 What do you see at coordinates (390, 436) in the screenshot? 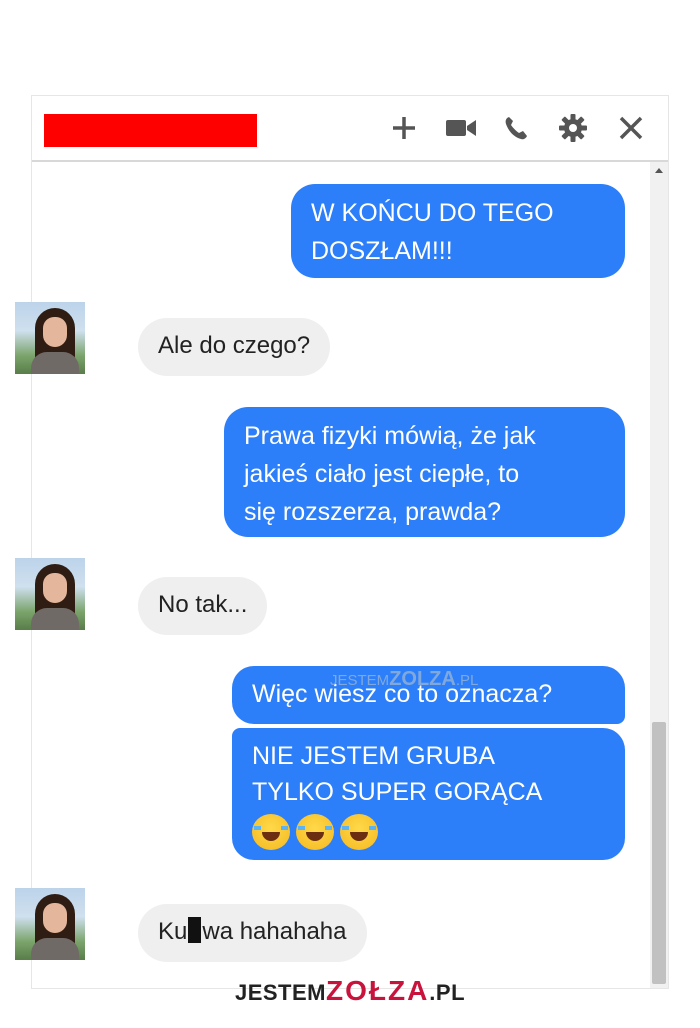
I see `message-line: Prawa fizyki mówią, że jak` at bounding box center [390, 436].